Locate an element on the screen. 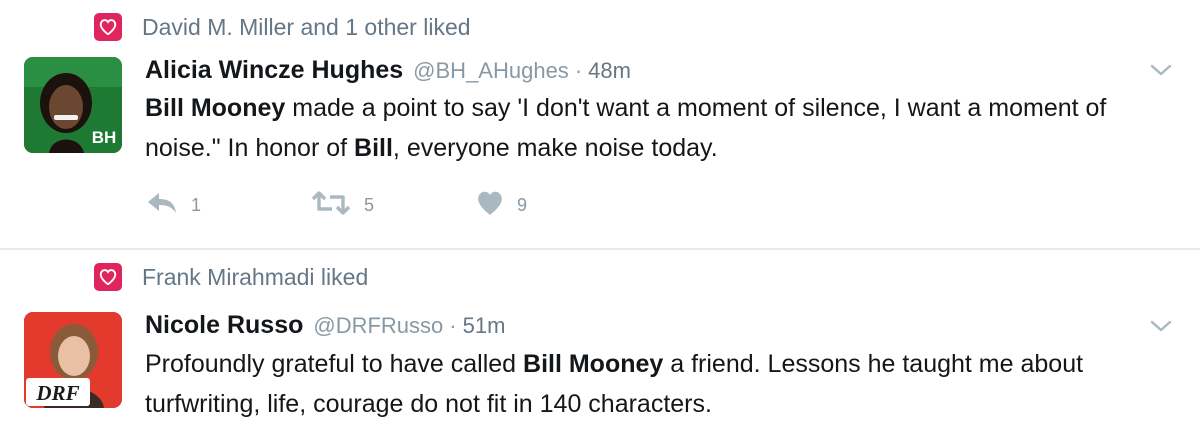  avatar-badge-text: BH is located at coordinates (104, 137).